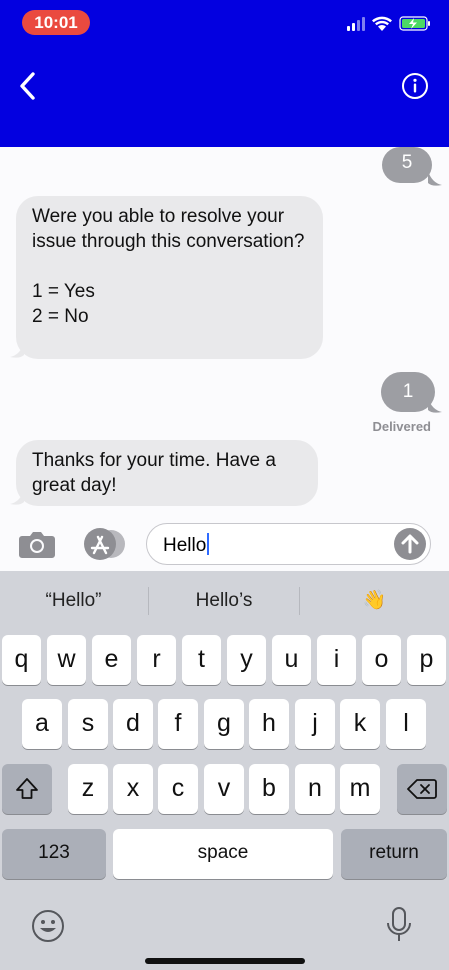  What do you see at coordinates (410, 544) in the screenshot?
I see `send-arrow-icon` at bounding box center [410, 544].